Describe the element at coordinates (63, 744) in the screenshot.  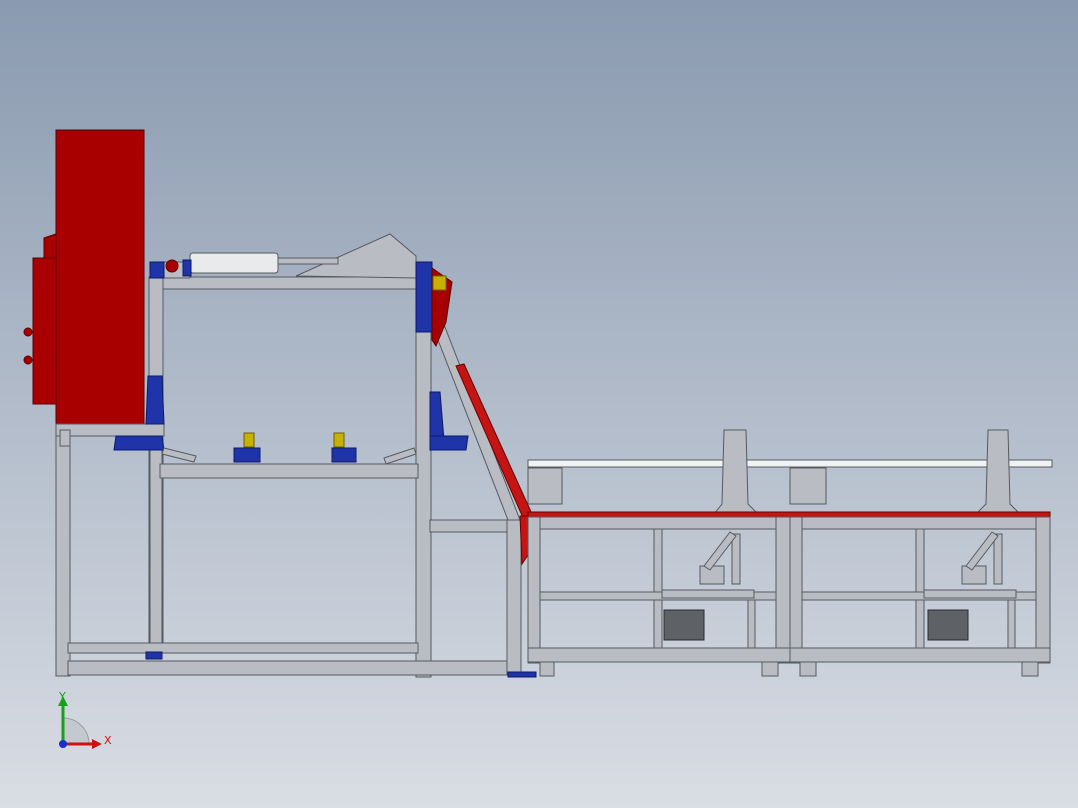
I see `triad-origin` at that location.